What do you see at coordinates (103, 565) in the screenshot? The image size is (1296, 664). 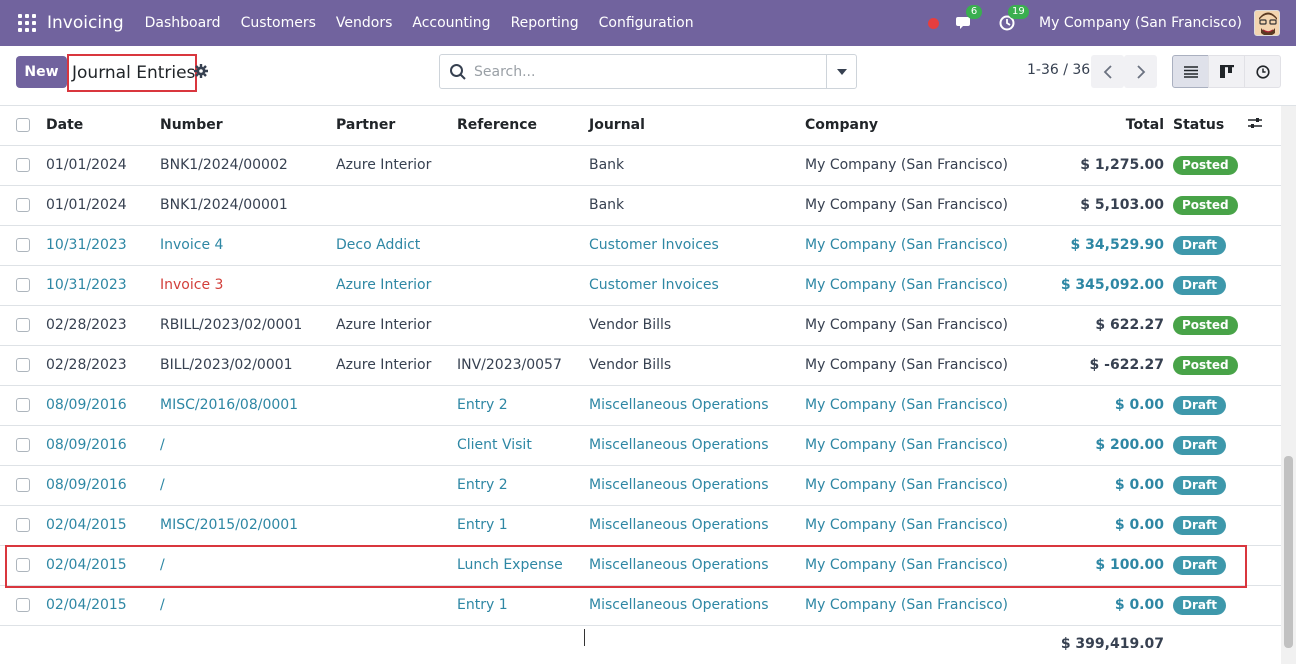 I see `cell-date: 02/04/2015` at bounding box center [103, 565].